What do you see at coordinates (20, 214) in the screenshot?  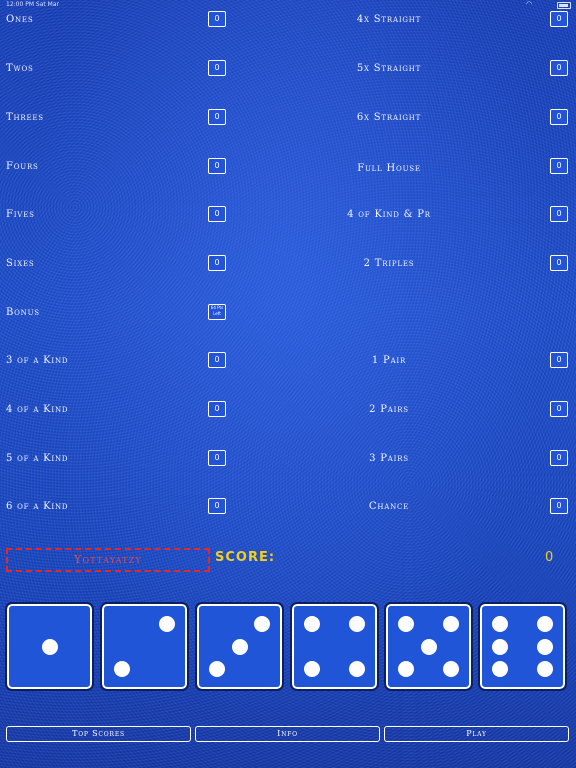 I see `category-fives-label: Fives` at bounding box center [20, 214].